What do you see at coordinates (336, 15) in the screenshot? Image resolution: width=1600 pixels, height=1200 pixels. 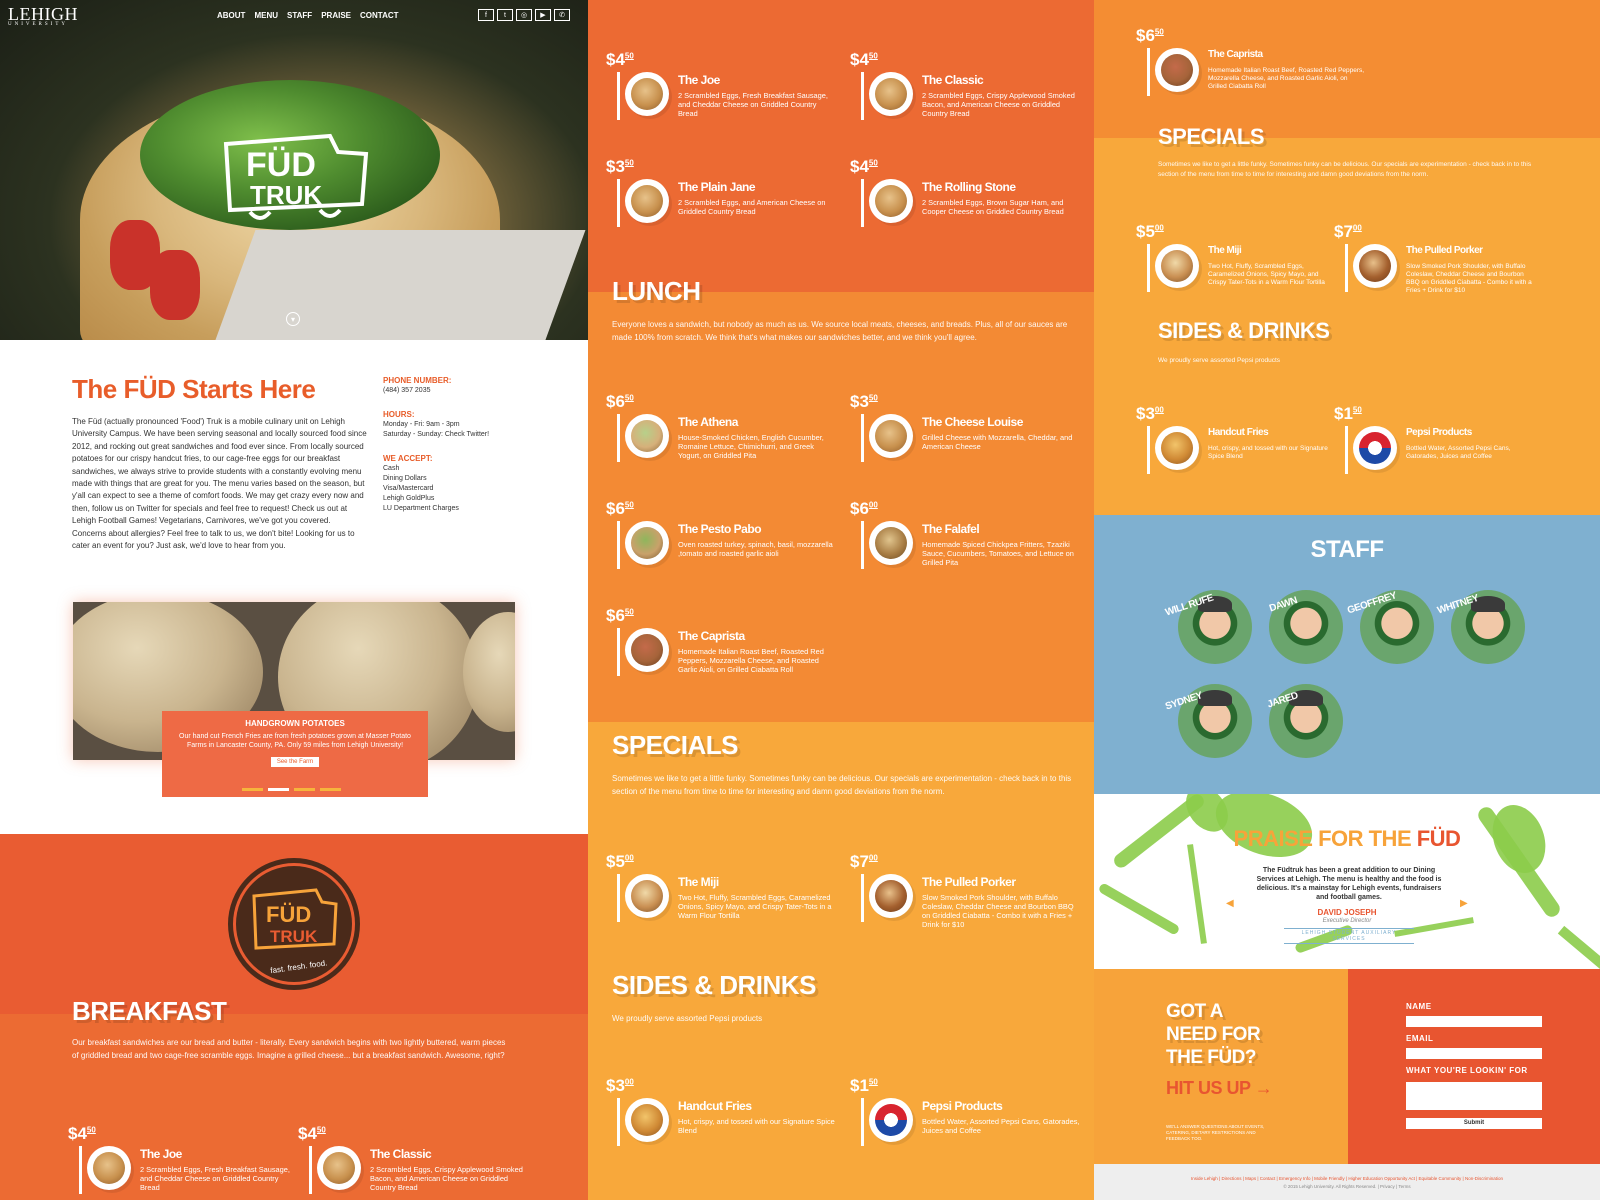 I see `nav-praise: PRAISE` at bounding box center [336, 15].